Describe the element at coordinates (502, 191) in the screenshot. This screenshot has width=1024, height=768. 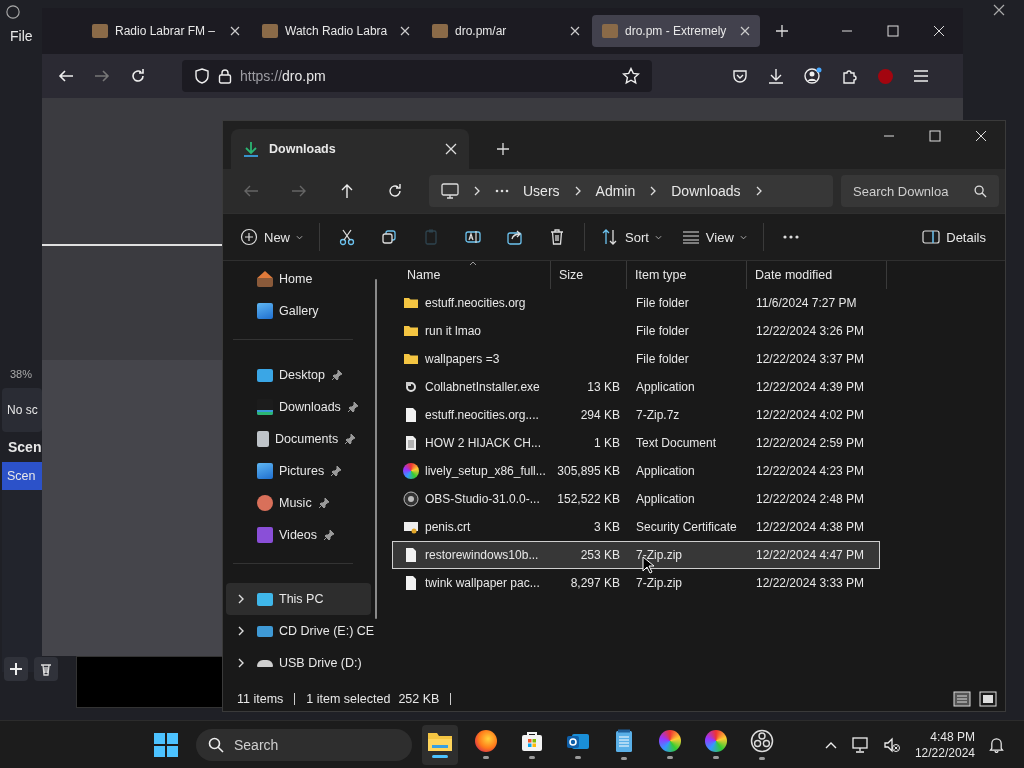
I see `more-icon` at that location.